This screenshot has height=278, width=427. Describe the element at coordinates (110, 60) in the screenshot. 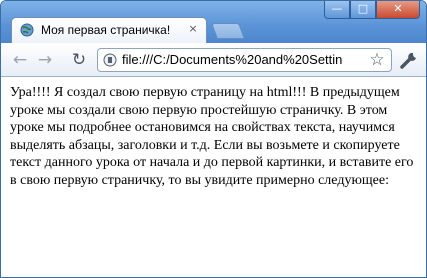

I see `page-icon` at that location.